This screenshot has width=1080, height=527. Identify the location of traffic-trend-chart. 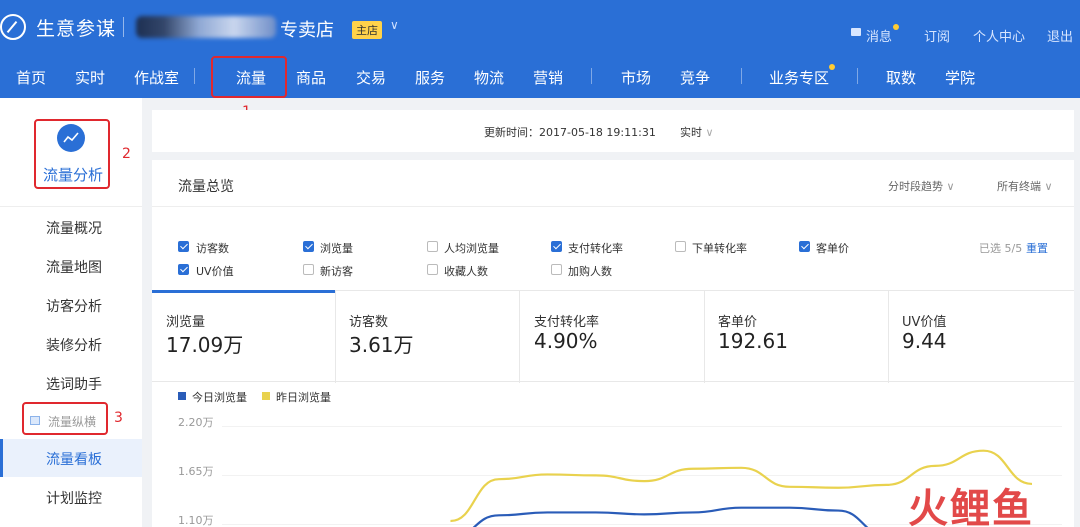
(741, 488).